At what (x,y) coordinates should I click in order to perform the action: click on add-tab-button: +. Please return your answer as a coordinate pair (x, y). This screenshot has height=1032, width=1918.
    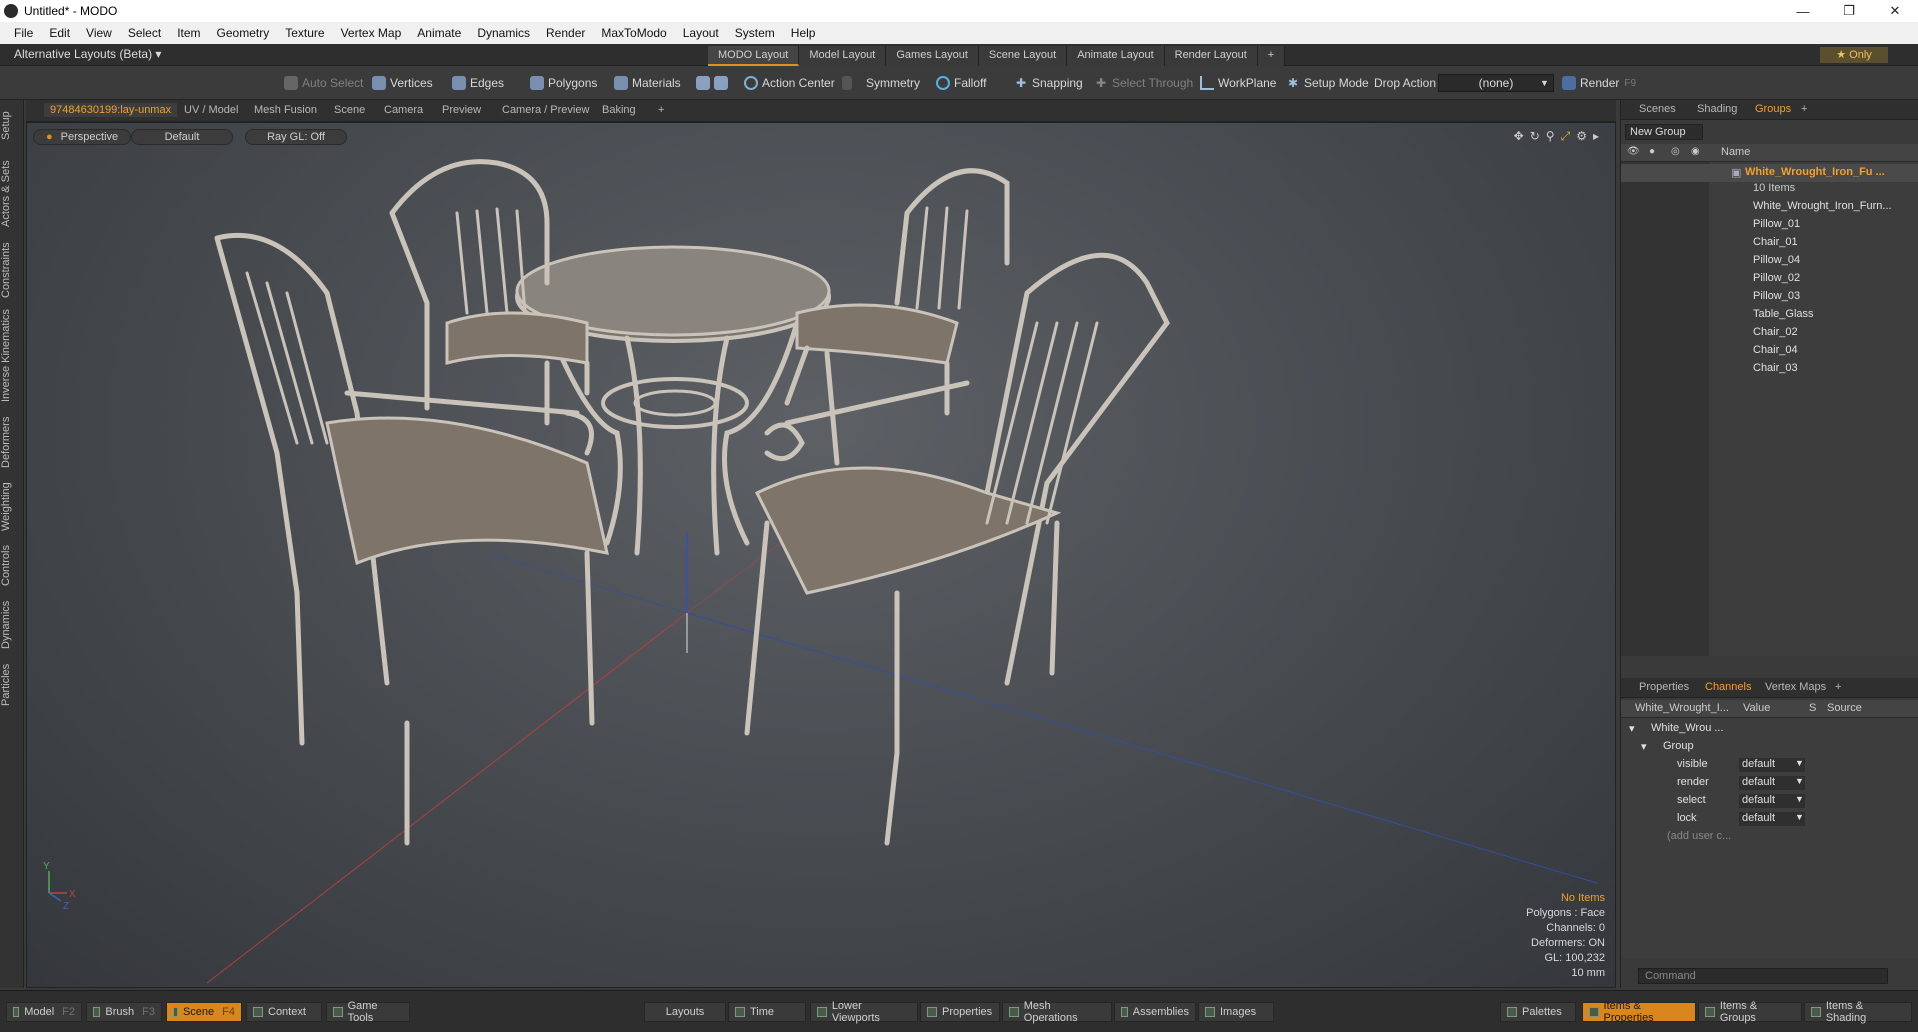
    Looking at the image, I should click on (661, 110).